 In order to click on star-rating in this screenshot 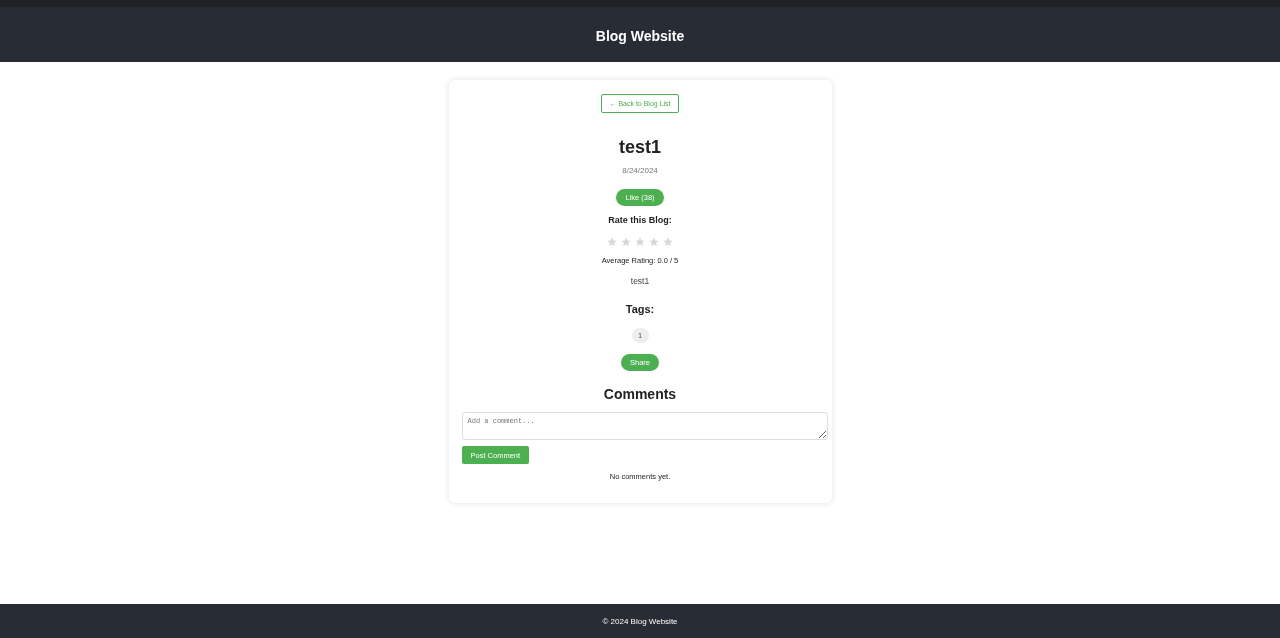, I will do `click(640, 242)`.